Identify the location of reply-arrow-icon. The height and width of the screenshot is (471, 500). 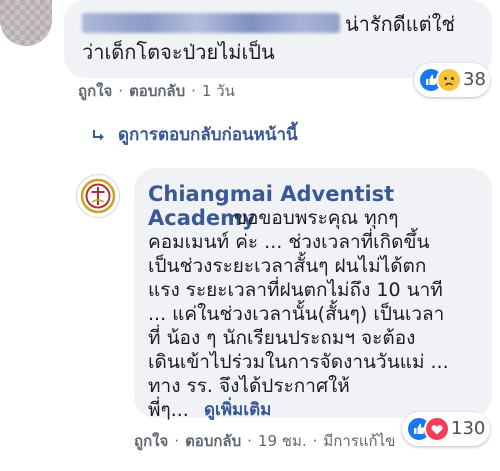
(99, 137).